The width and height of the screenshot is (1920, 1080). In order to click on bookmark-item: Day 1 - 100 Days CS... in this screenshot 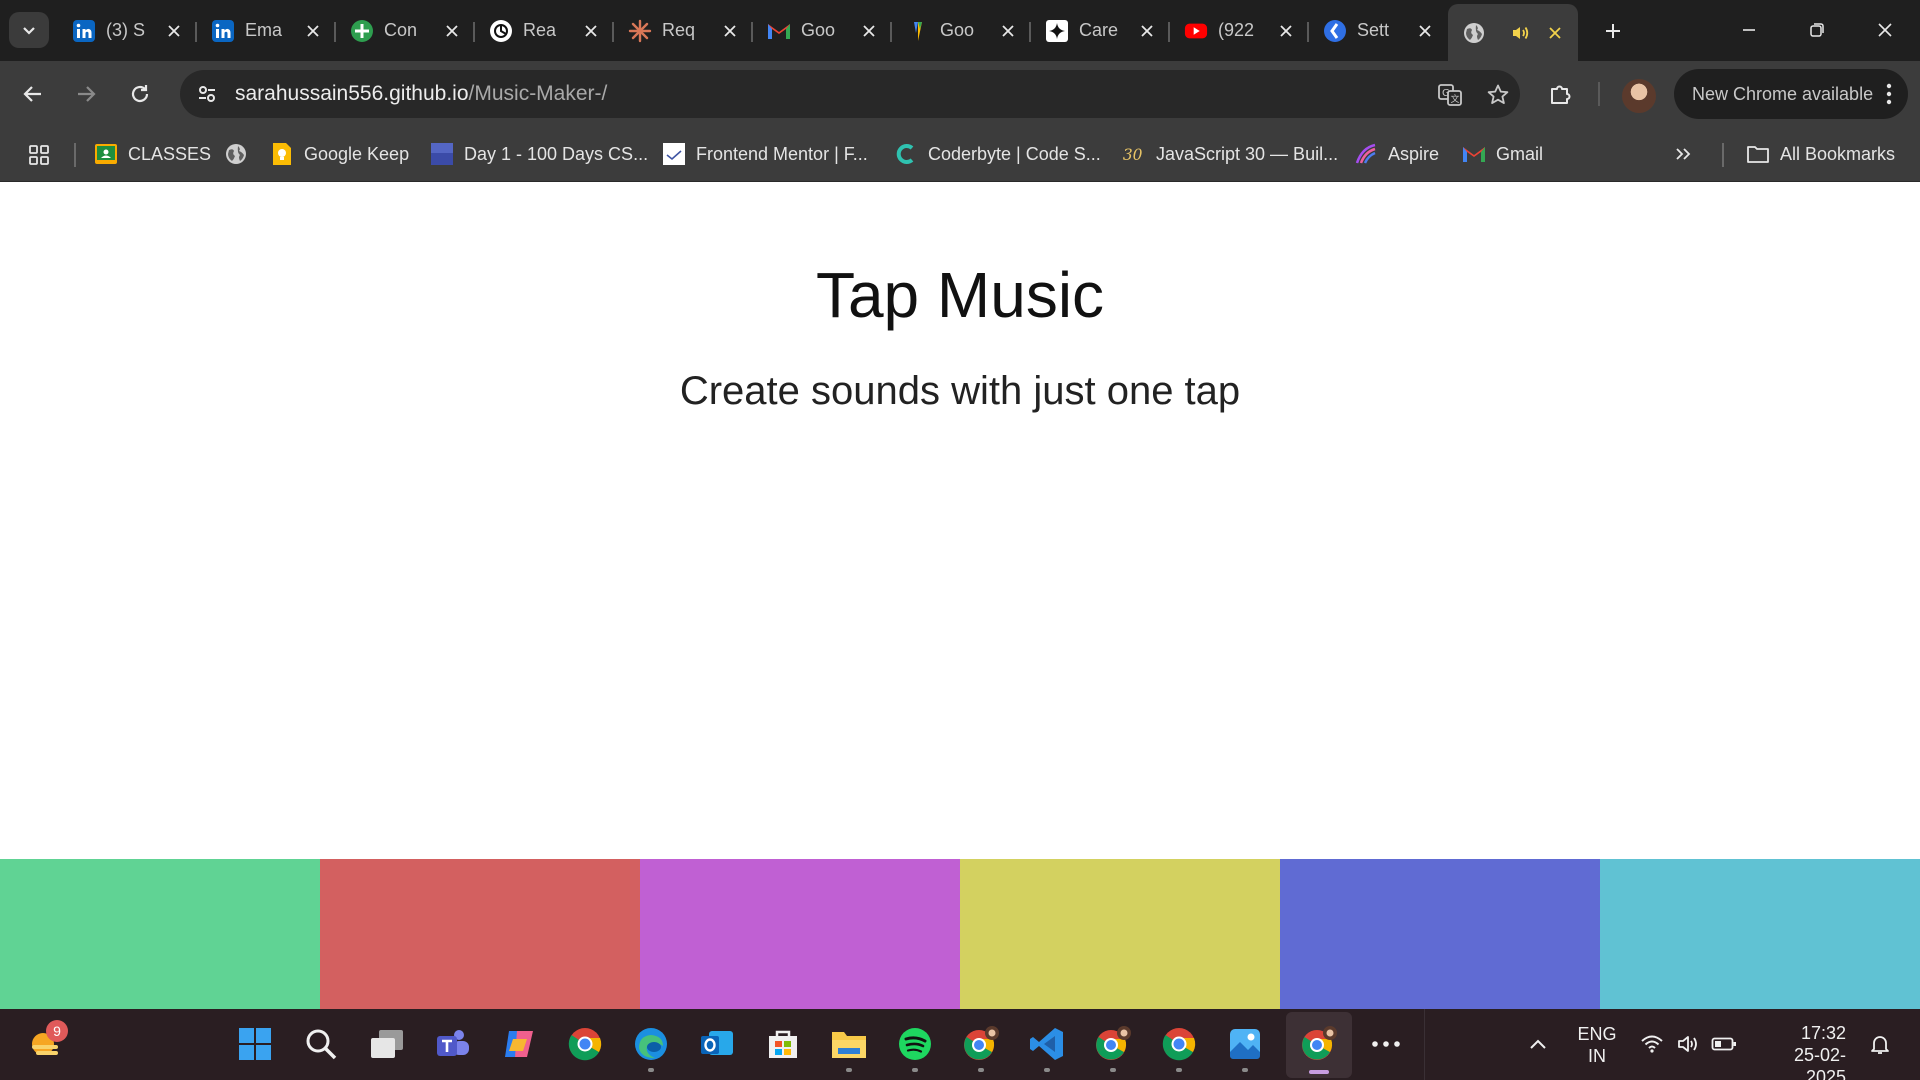, I will do `click(539, 154)`.